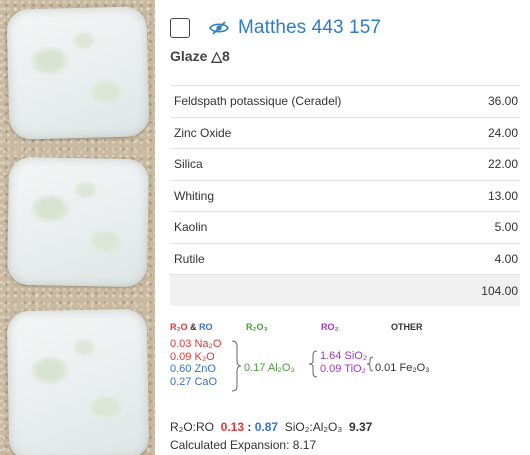 This screenshot has height=455, width=530. Describe the element at coordinates (304, 445) in the screenshot. I see `expansion-value: 8.17` at that location.